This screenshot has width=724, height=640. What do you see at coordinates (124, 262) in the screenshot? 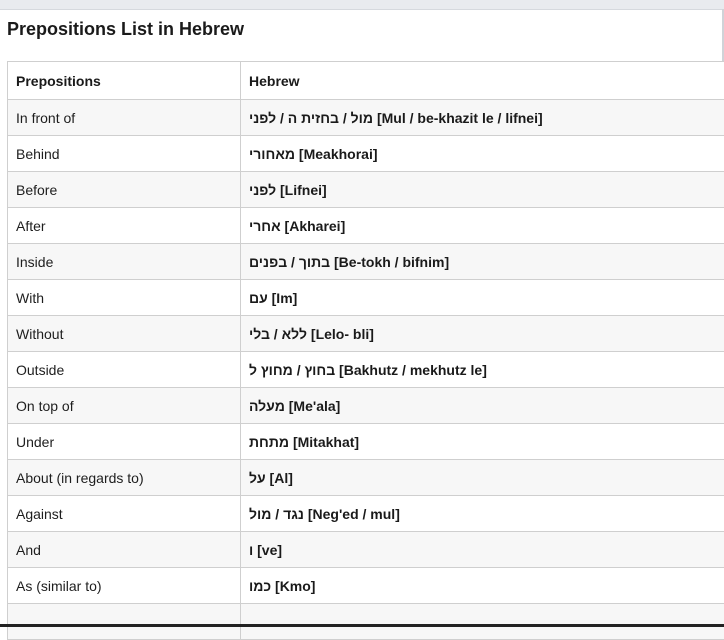
I see `preposition-cell: Inside` at bounding box center [124, 262].